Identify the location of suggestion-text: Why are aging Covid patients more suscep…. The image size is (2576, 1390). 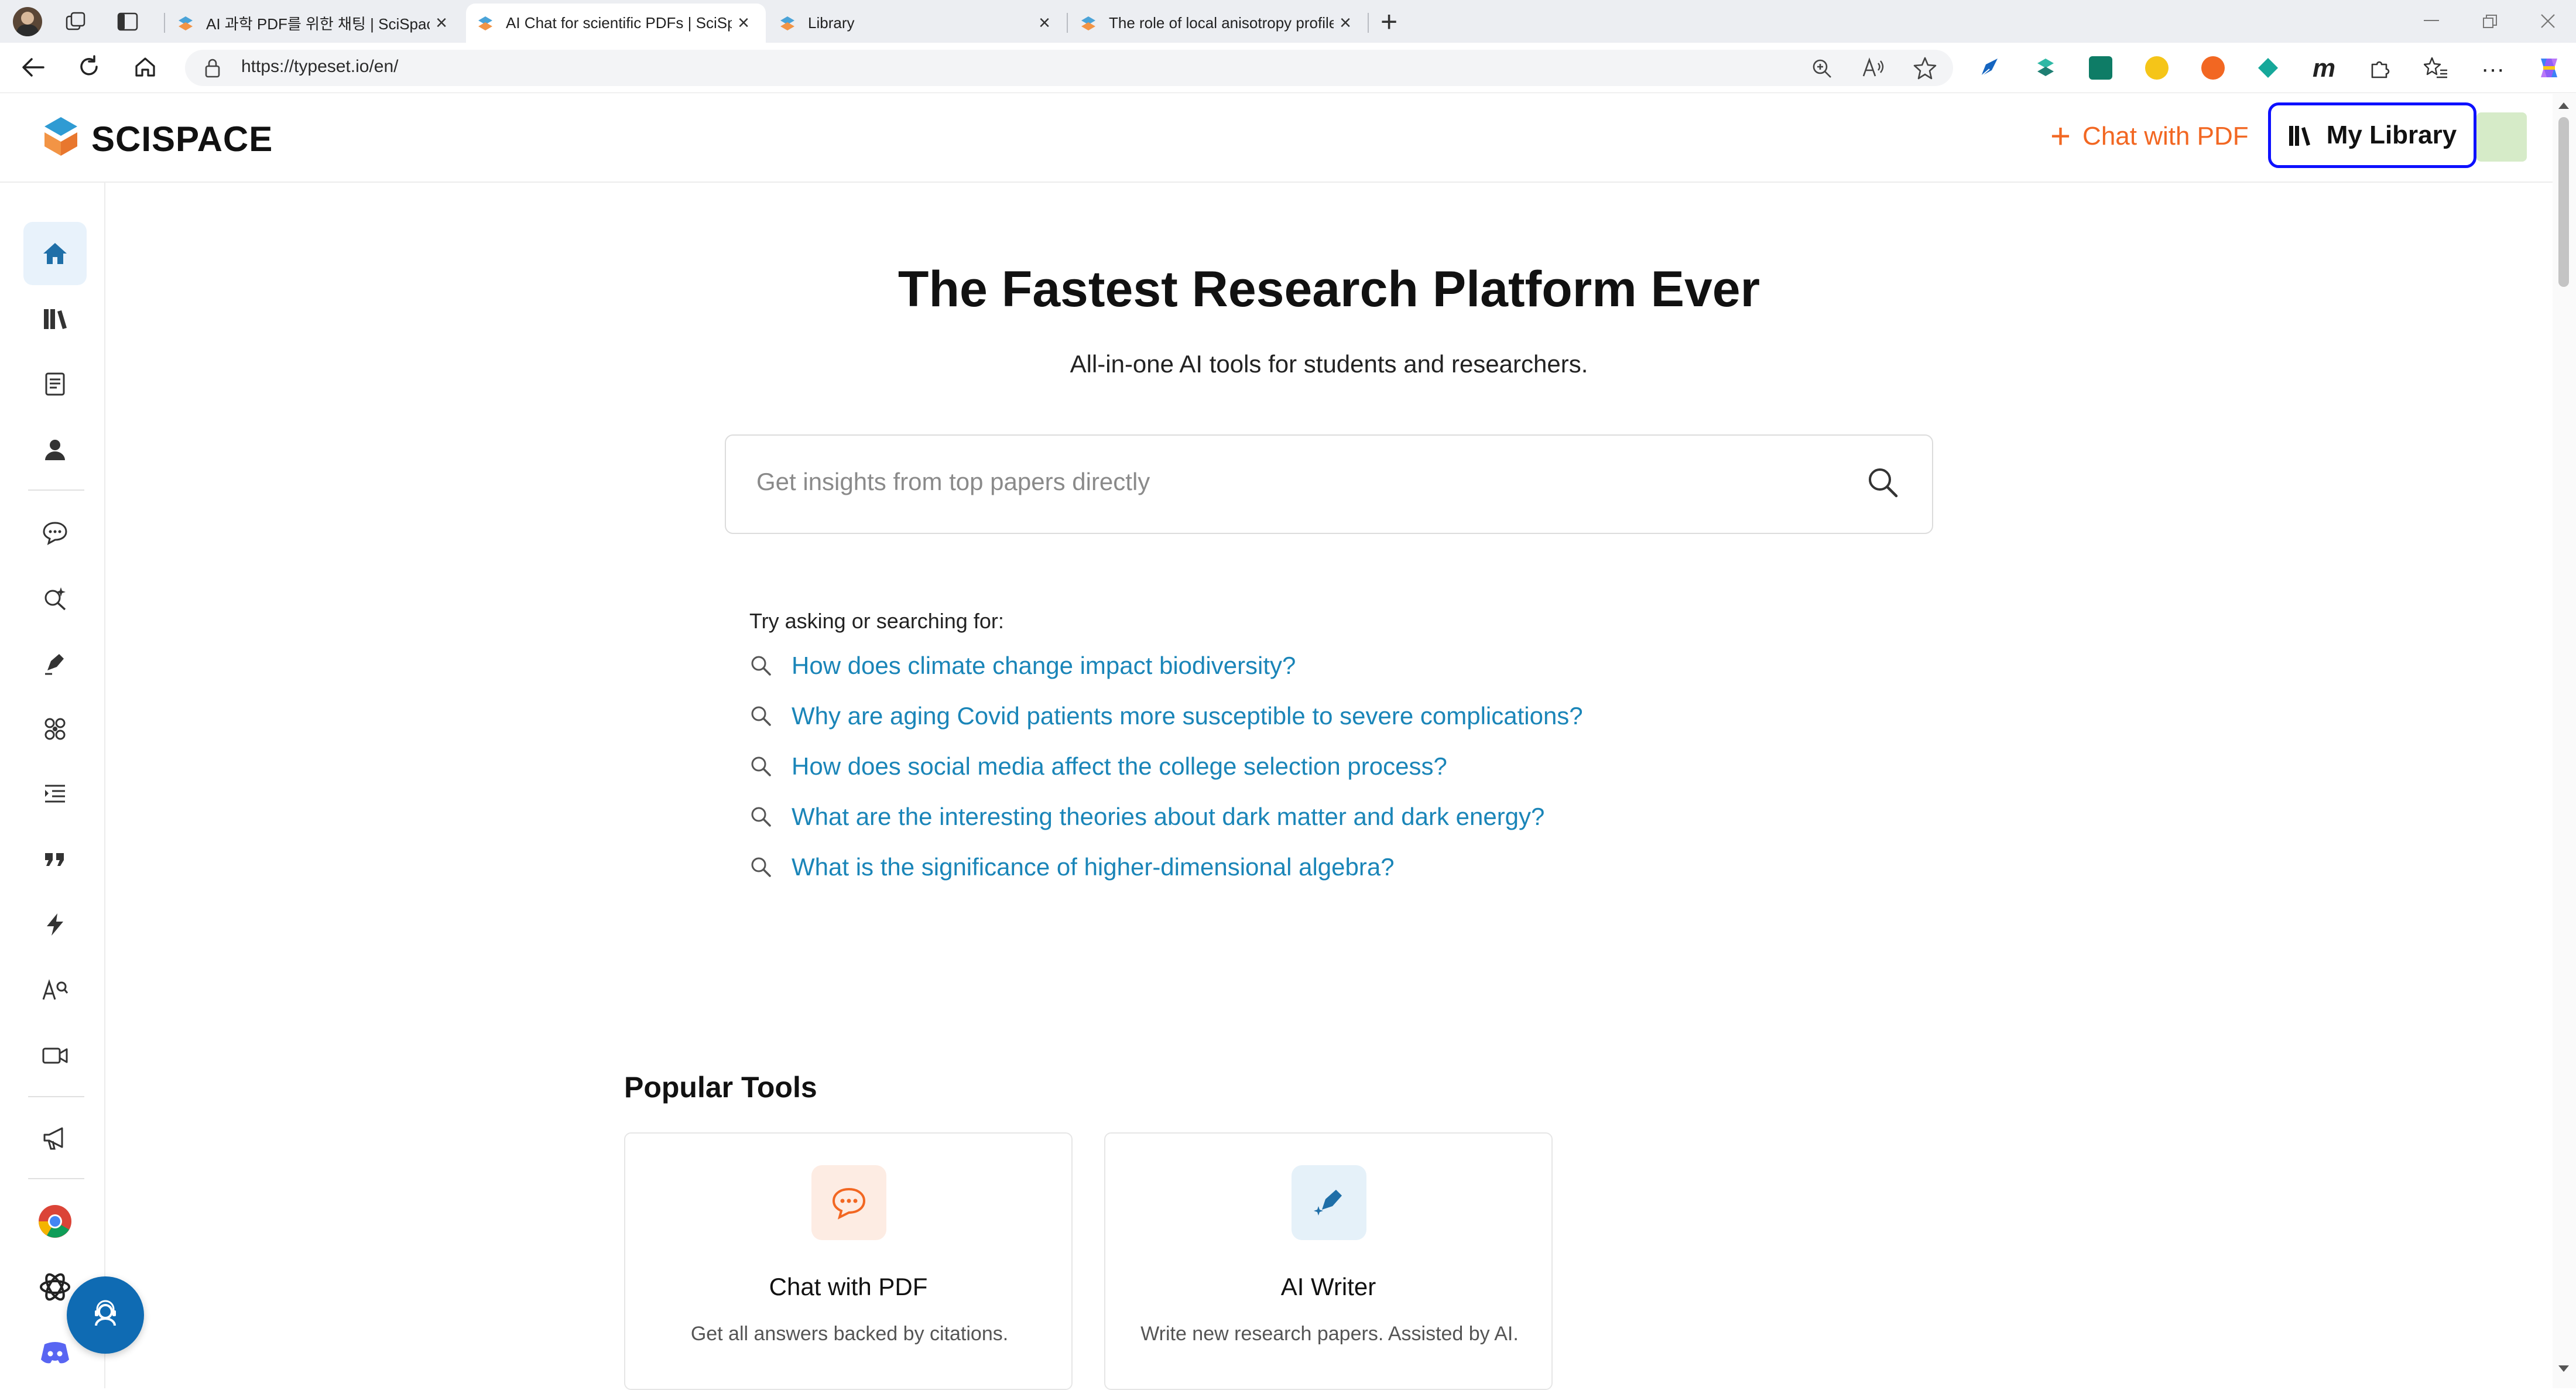
(1187, 716).